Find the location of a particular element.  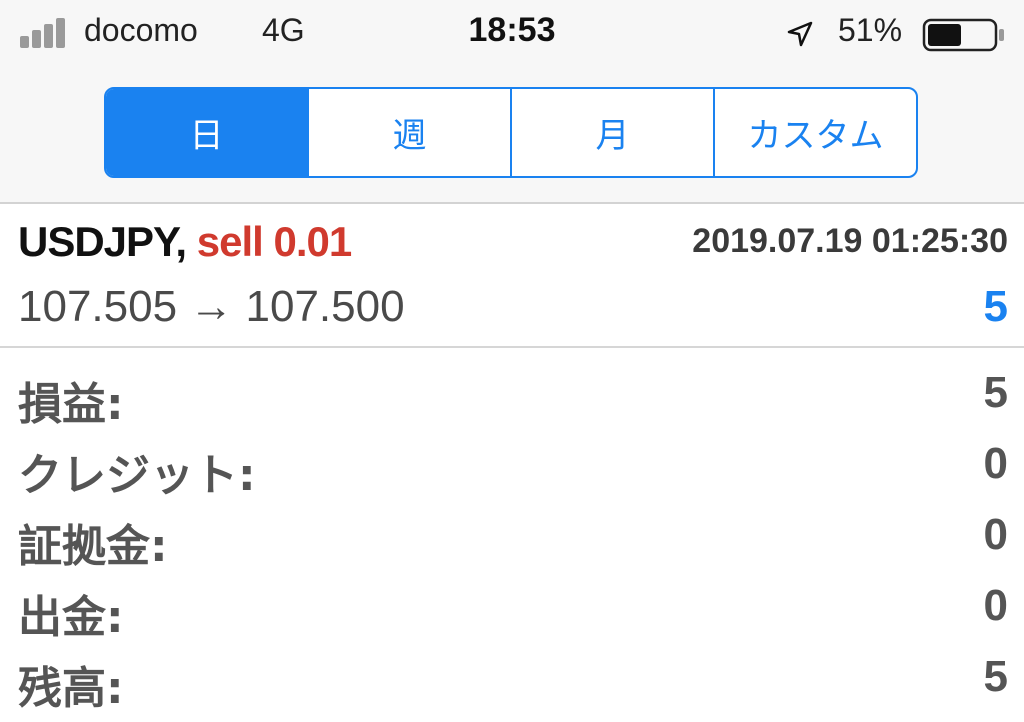

trade-type: sell 0.01 is located at coordinates (274, 241).